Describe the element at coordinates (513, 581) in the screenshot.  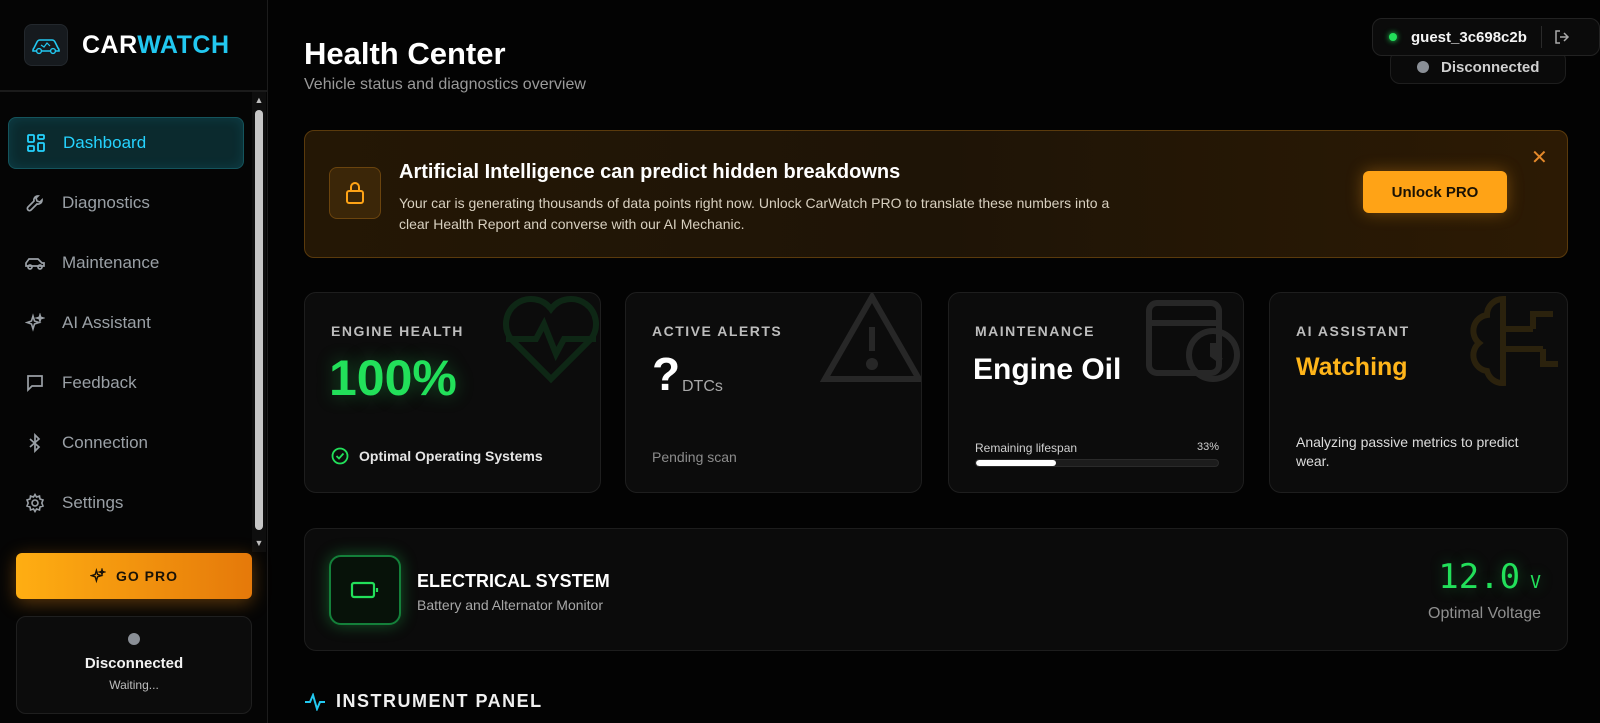
I see `electrical-title: ELECTRICAL SYSTEM` at that location.